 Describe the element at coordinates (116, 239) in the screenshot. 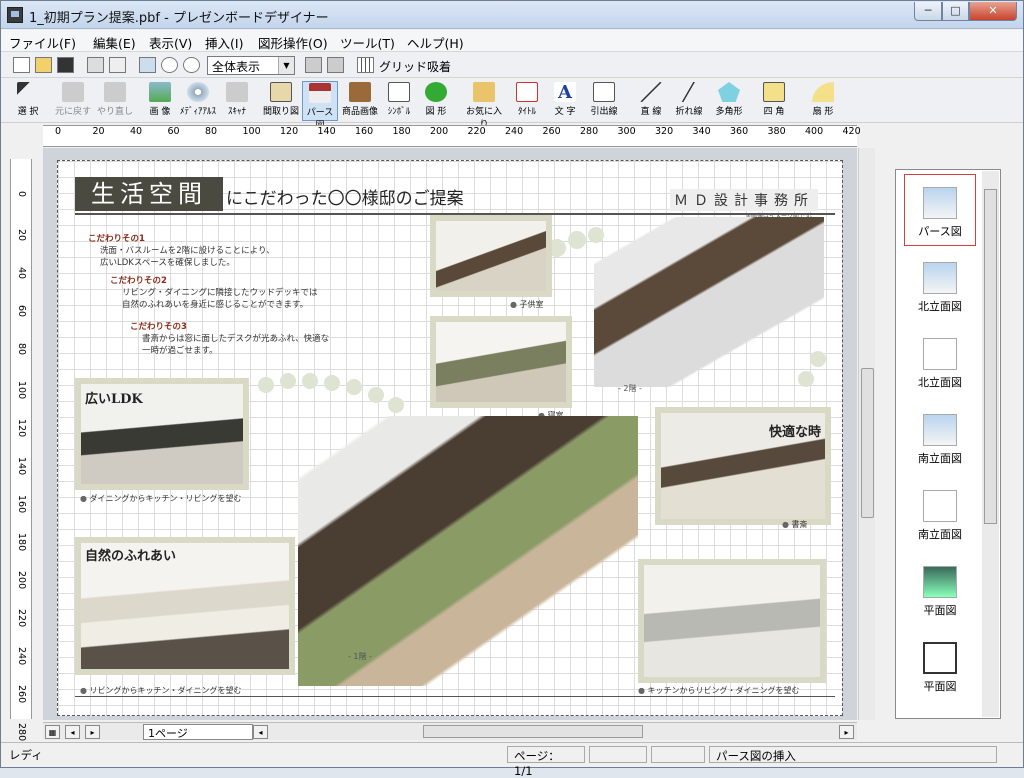

I see `point-1-title: こだわりその1` at that location.